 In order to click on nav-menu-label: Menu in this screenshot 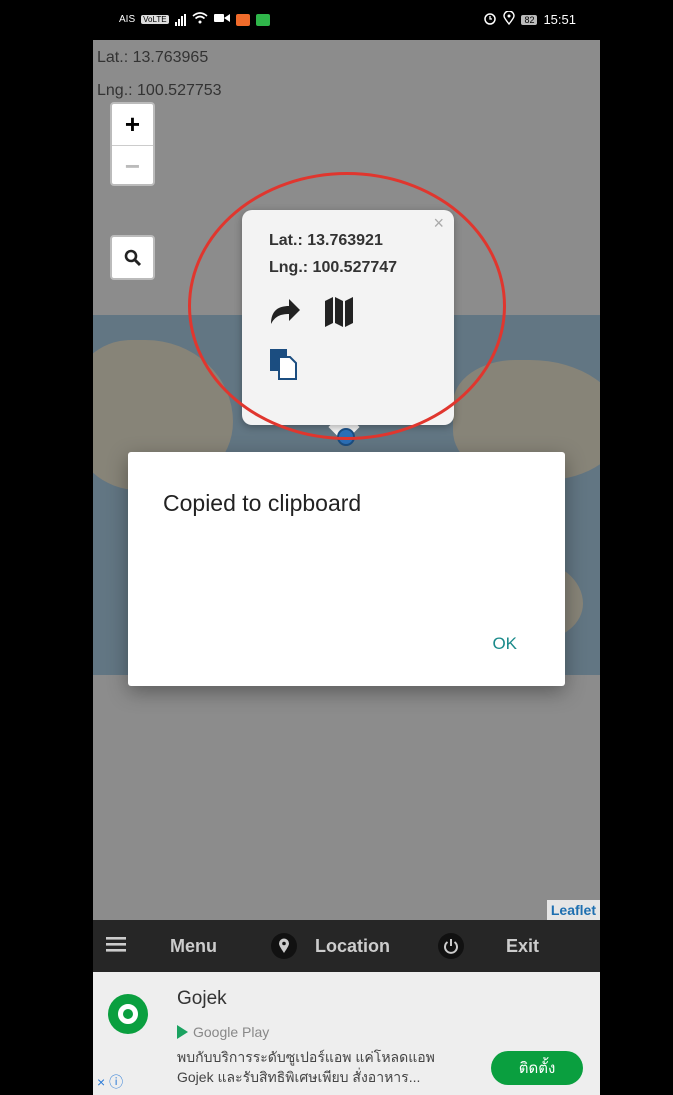, I will do `click(193, 945)`.